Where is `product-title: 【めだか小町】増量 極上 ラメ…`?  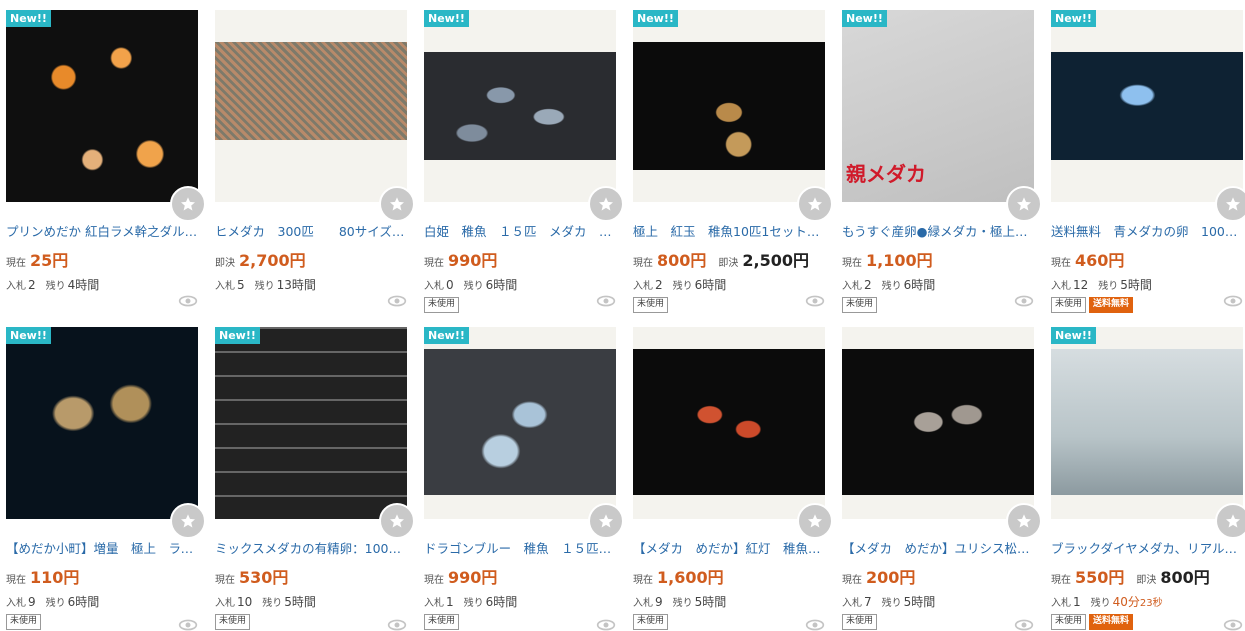 product-title: 【めだか小町】増量 極上 ラメ… is located at coordinates (102, 547).